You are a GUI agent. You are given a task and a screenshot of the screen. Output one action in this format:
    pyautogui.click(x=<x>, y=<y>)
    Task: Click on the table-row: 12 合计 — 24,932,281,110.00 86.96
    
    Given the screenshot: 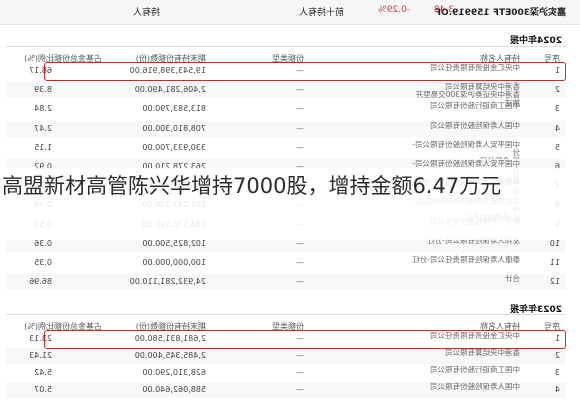 What is the action you would take?
    pyautogui.click(x=286, y=282)
    